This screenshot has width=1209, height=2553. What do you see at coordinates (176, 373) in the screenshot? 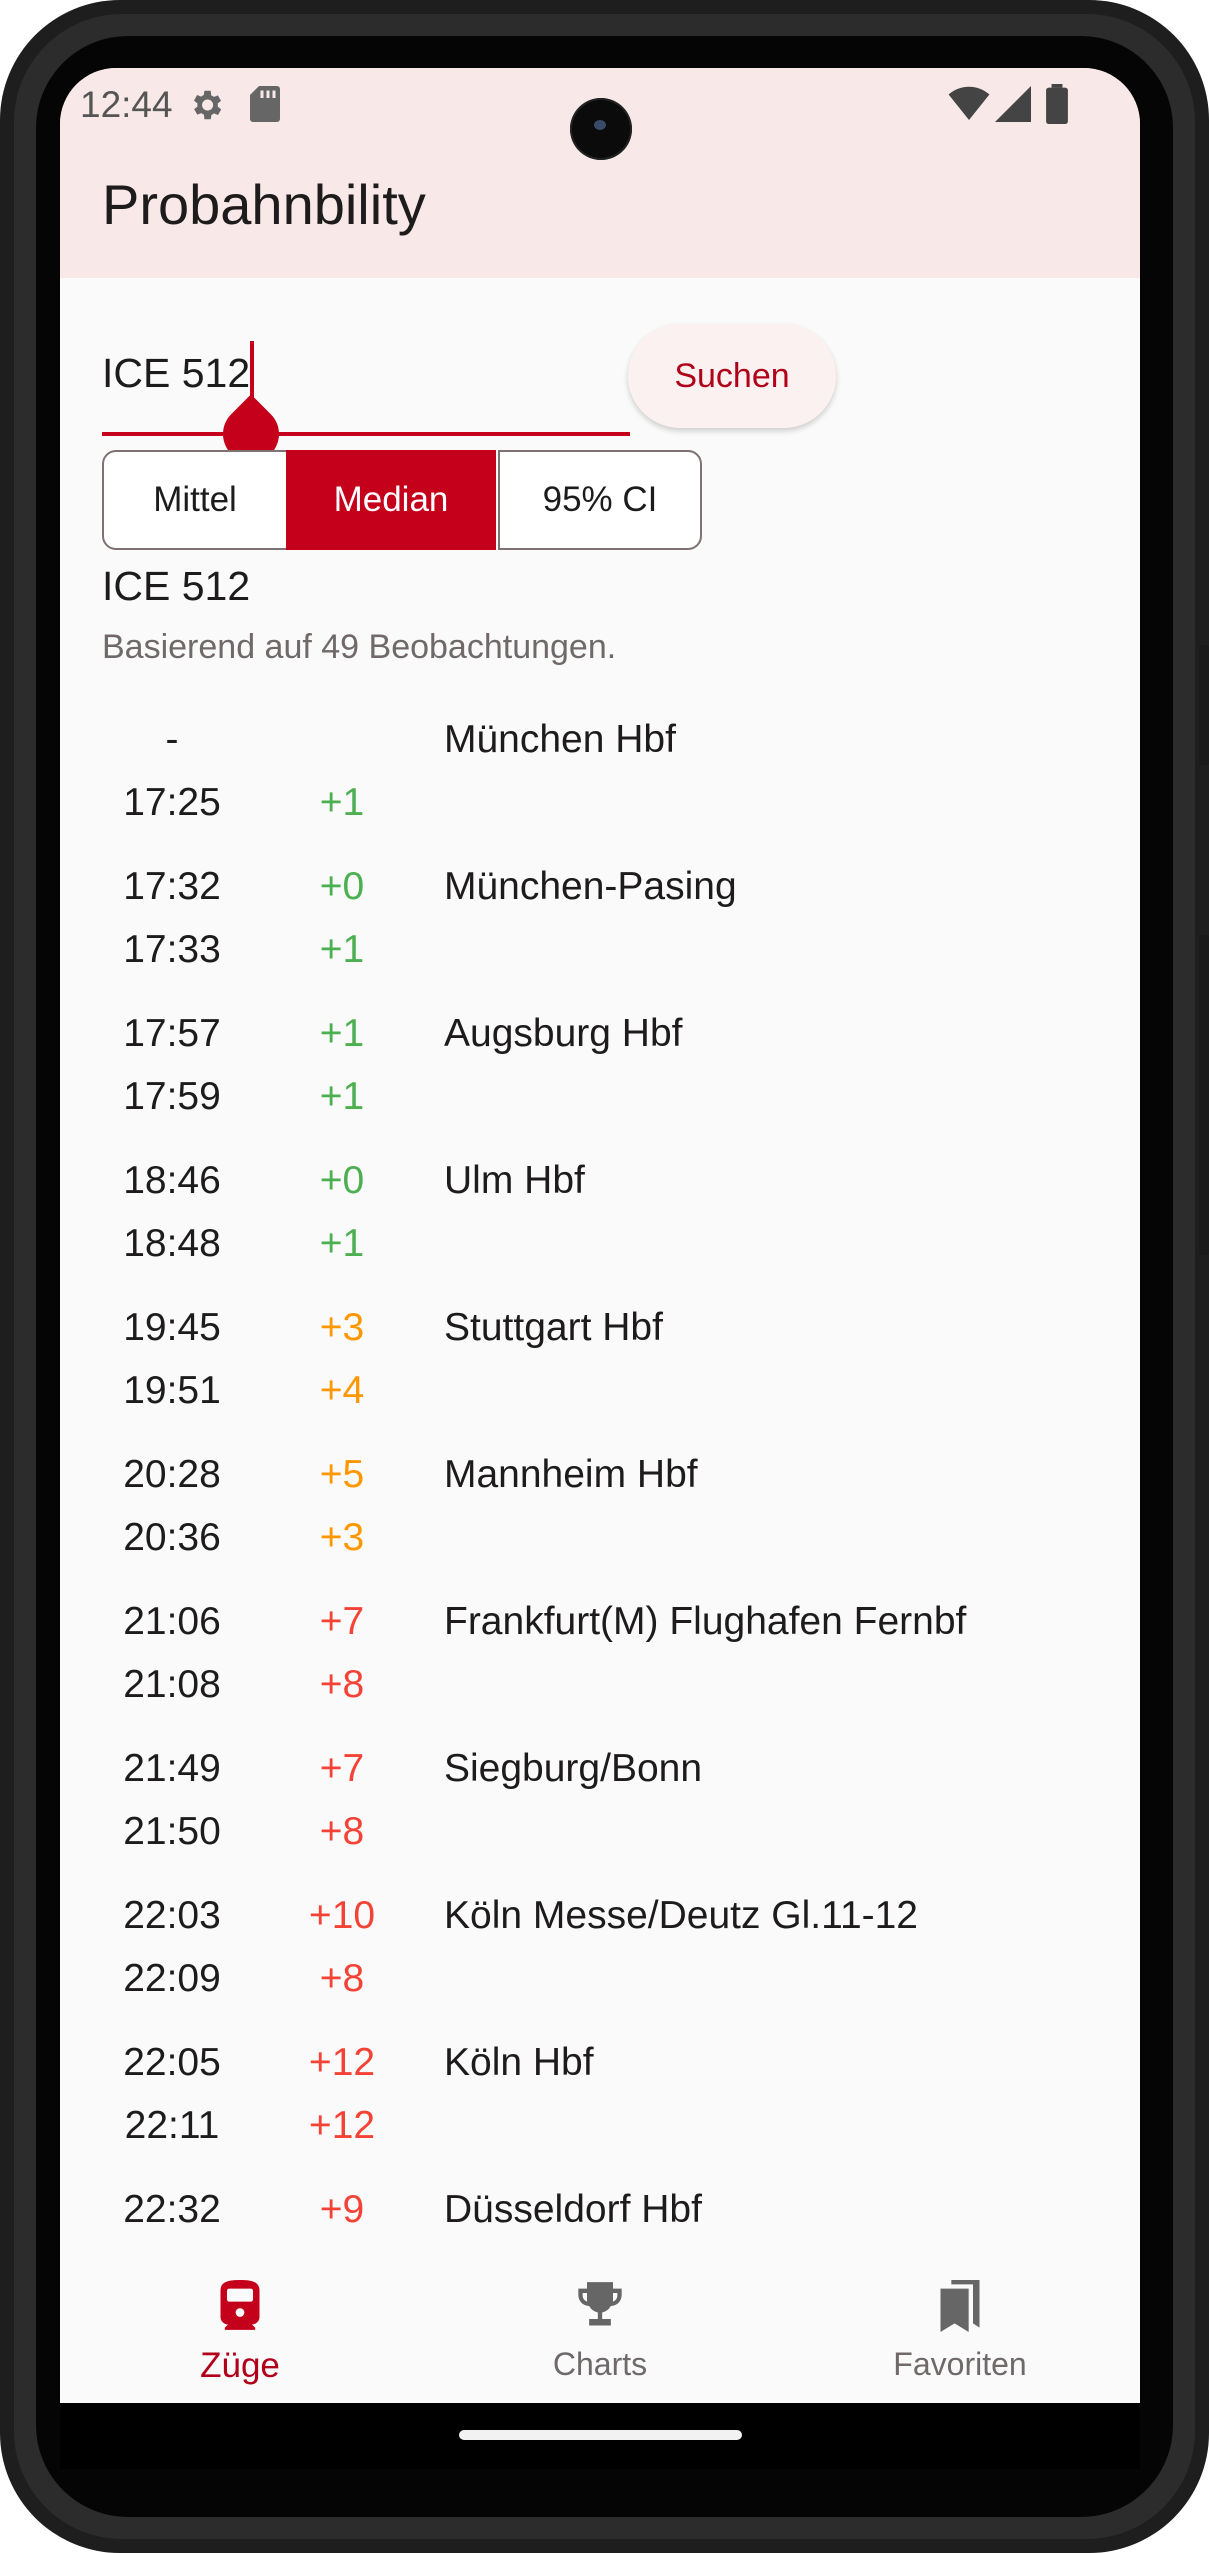
I see `train-search-input: ICE 512` at bounding box center [176, 373].